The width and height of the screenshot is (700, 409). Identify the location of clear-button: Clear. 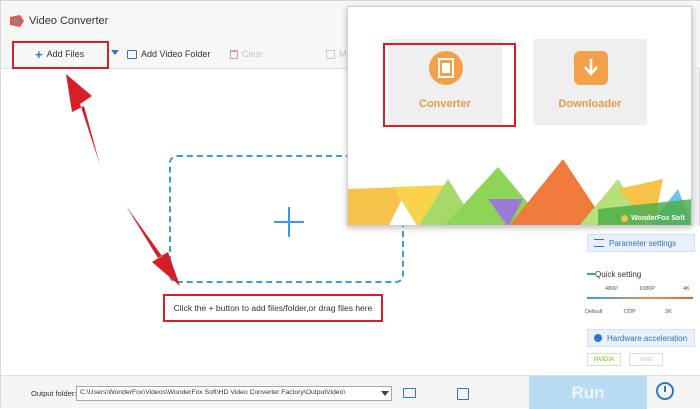
(247, 54).